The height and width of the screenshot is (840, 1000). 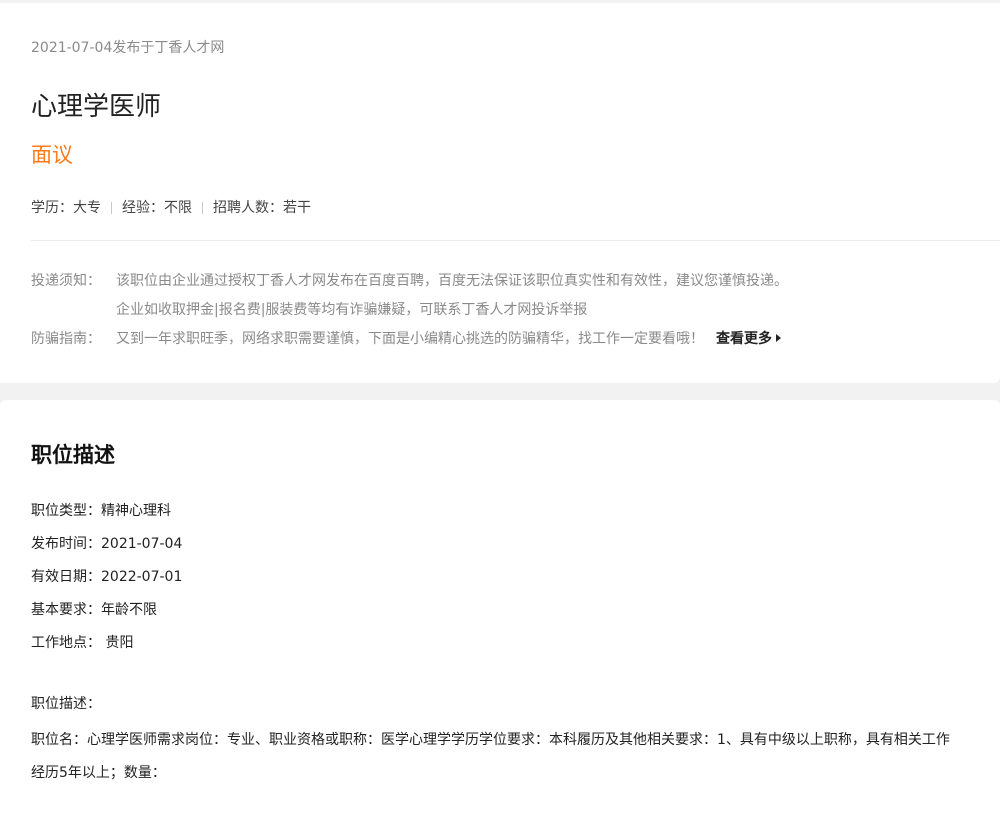 What do you see at coordinates (778, 338) in the screenshot?
I see `caret-right-icon` at bounding box center [778, 338].